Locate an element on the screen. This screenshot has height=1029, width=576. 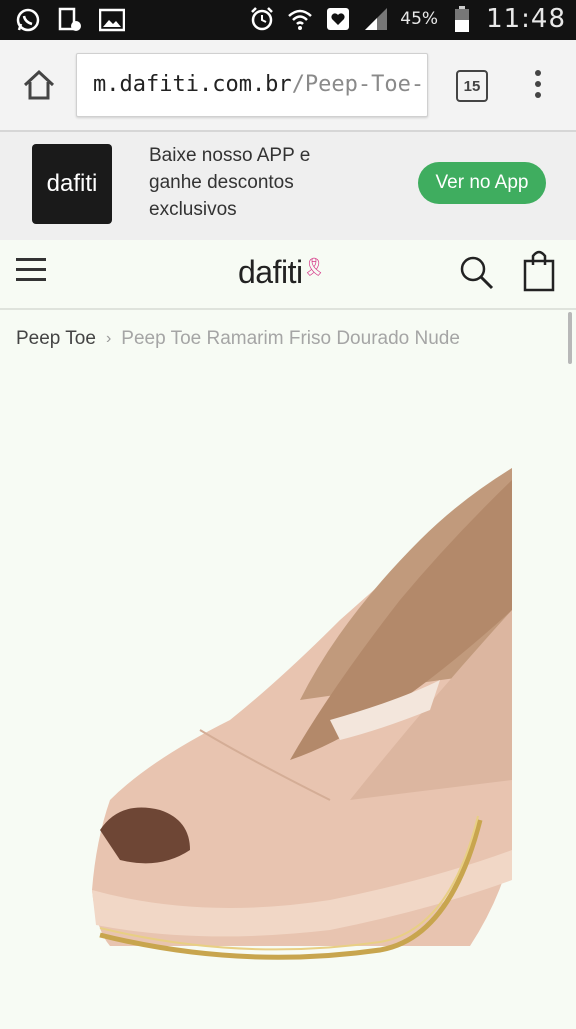
site-header: dafiti🎗 is located at coordinates (288, 275).